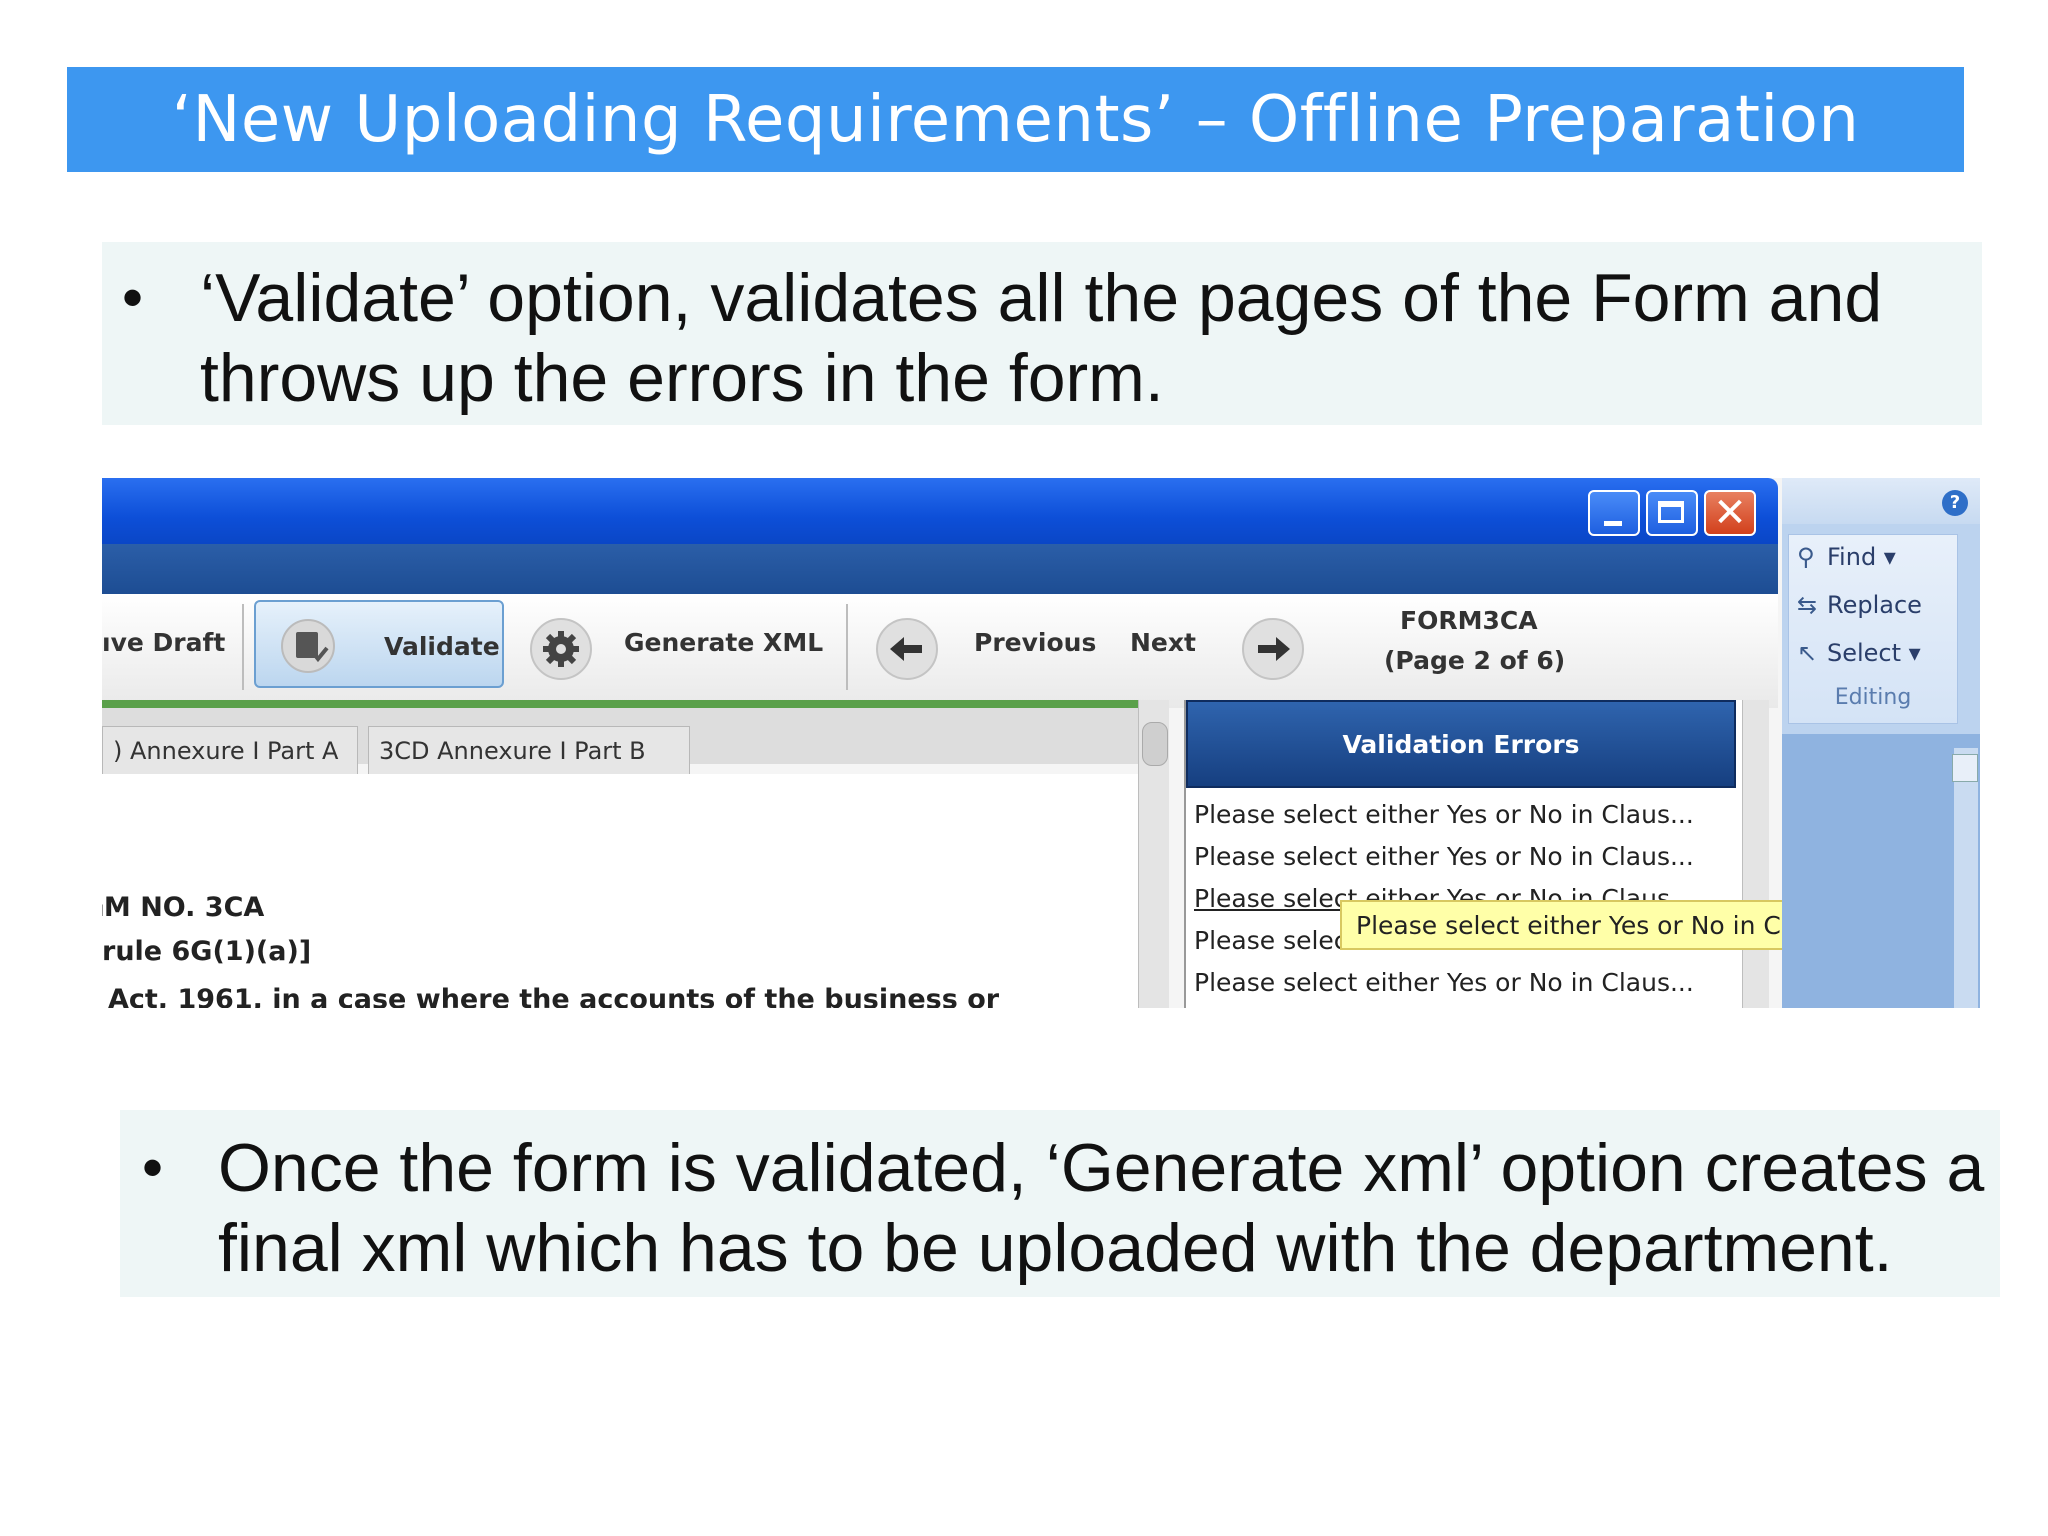 This screenshot has height=1536, width=2048. Describe the element at coordinates (1035, 642) in the screenshot. I see `previous-button: Previous` at that location.